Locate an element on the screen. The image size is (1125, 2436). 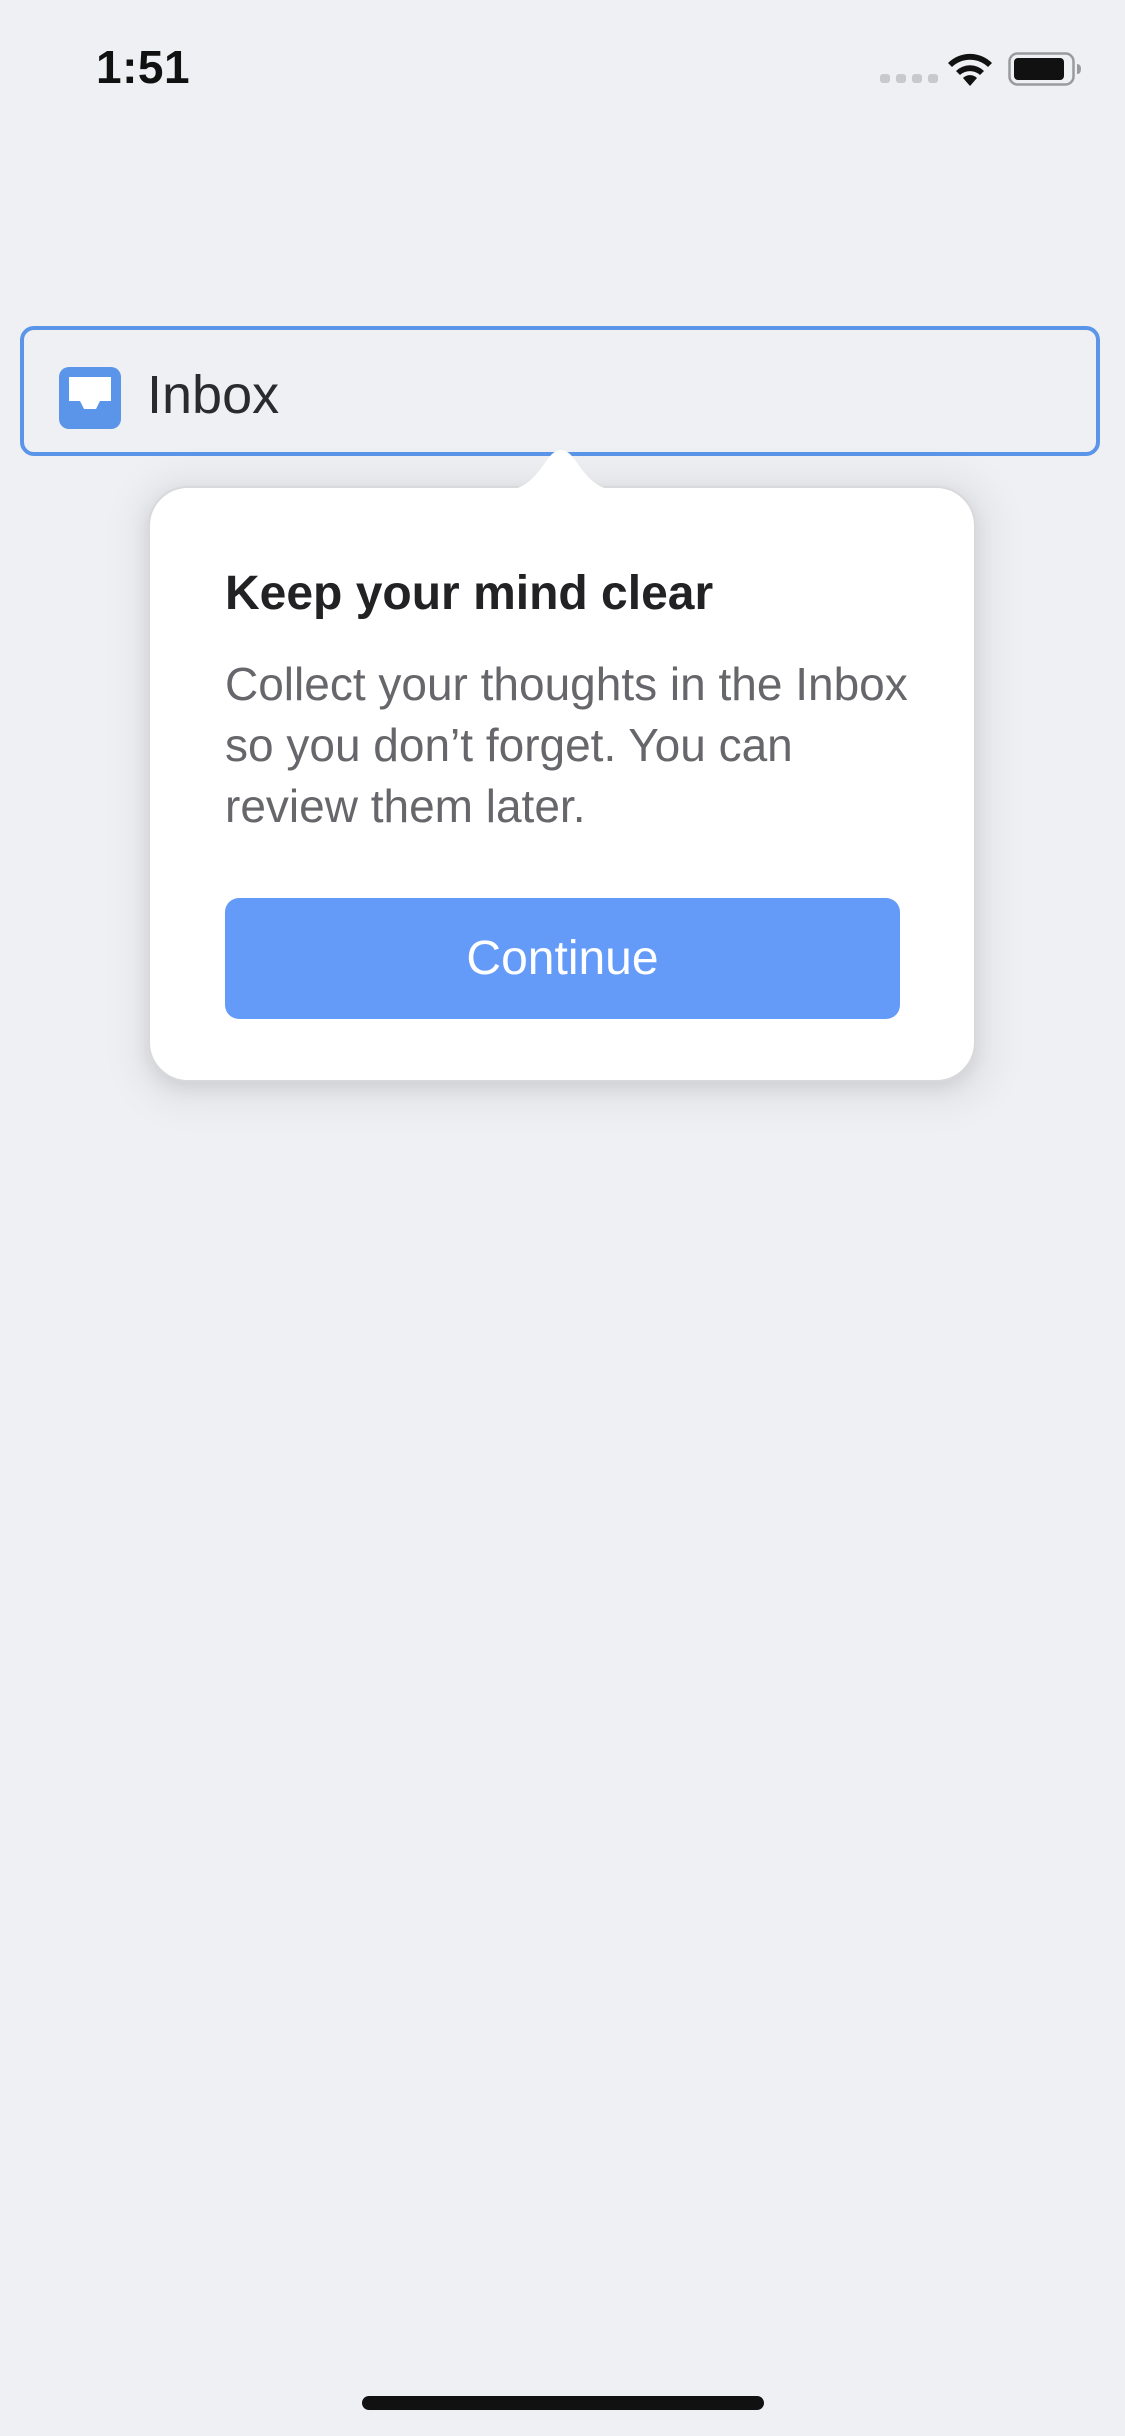
inbox-tray-icon is located at coordinates (90, 398).